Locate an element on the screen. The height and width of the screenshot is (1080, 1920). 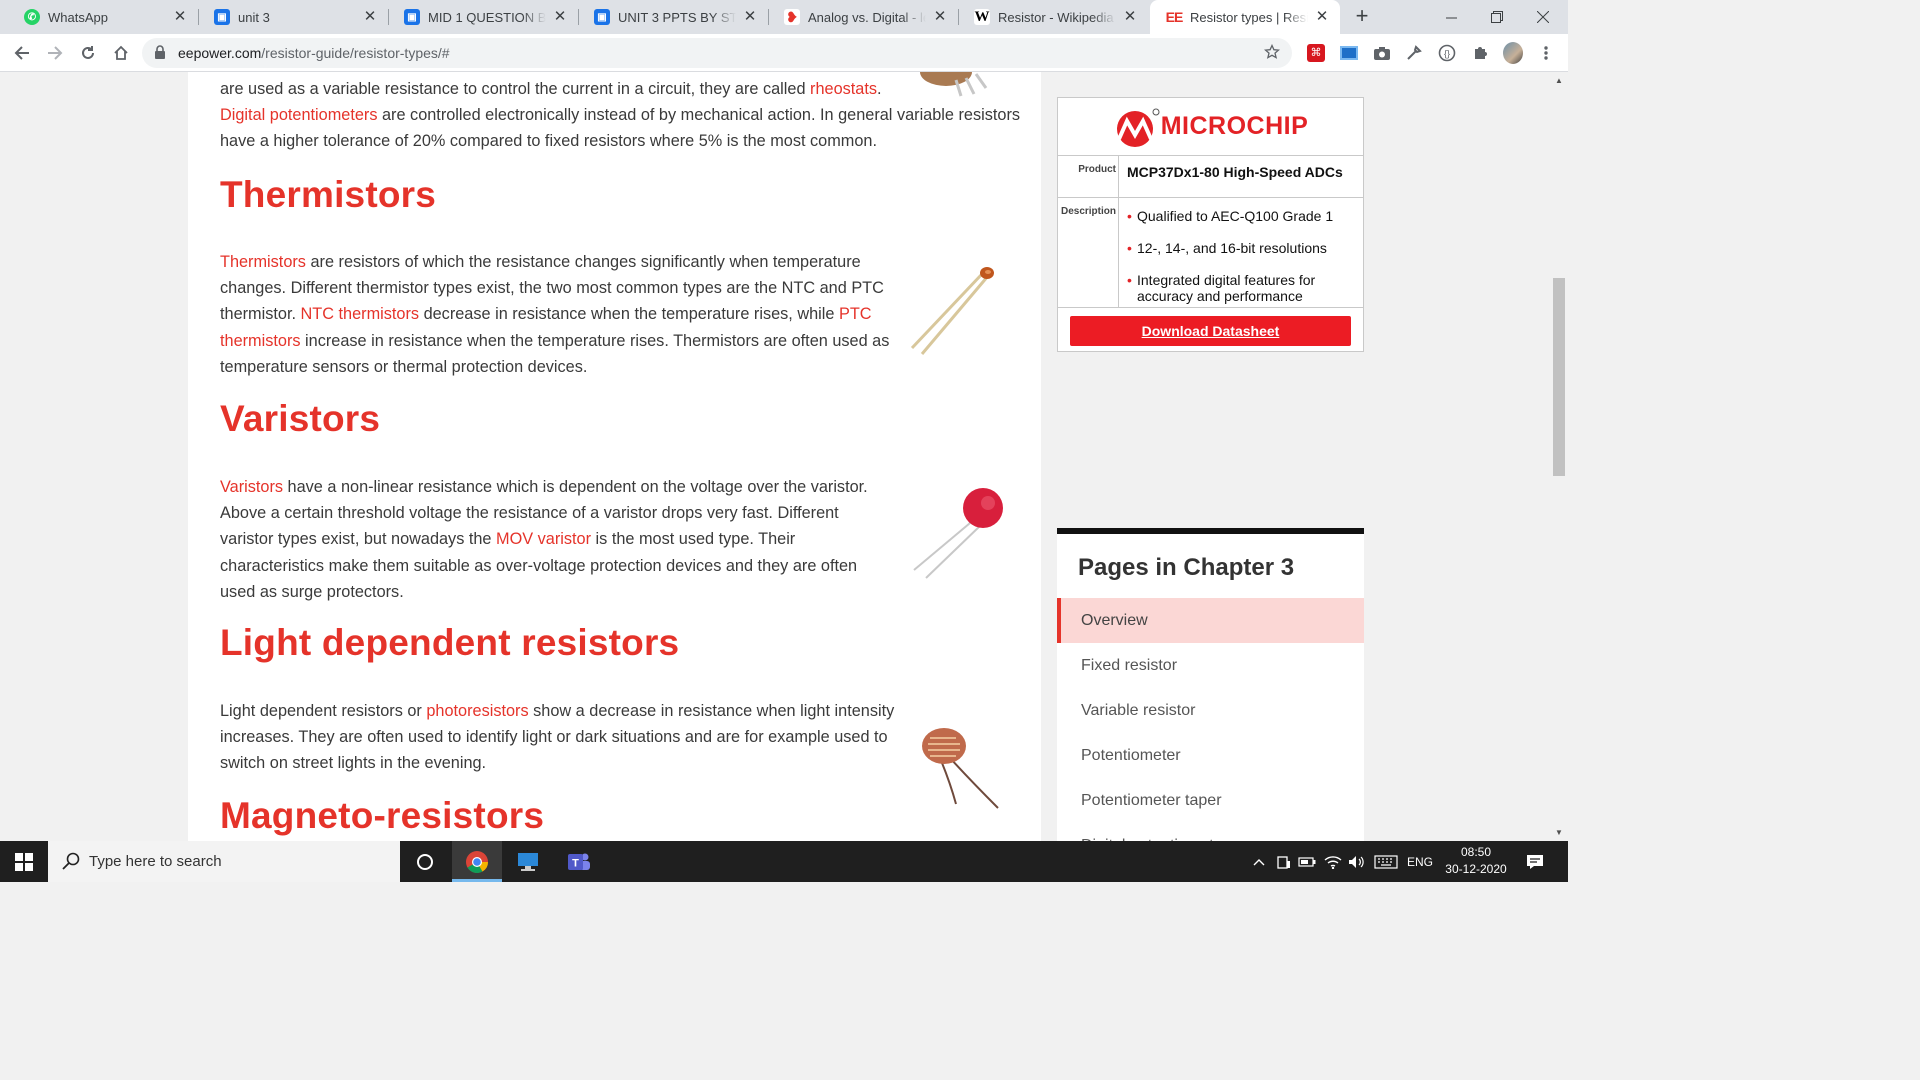
potentiometer-illustration is located at coordinates (954, 84).